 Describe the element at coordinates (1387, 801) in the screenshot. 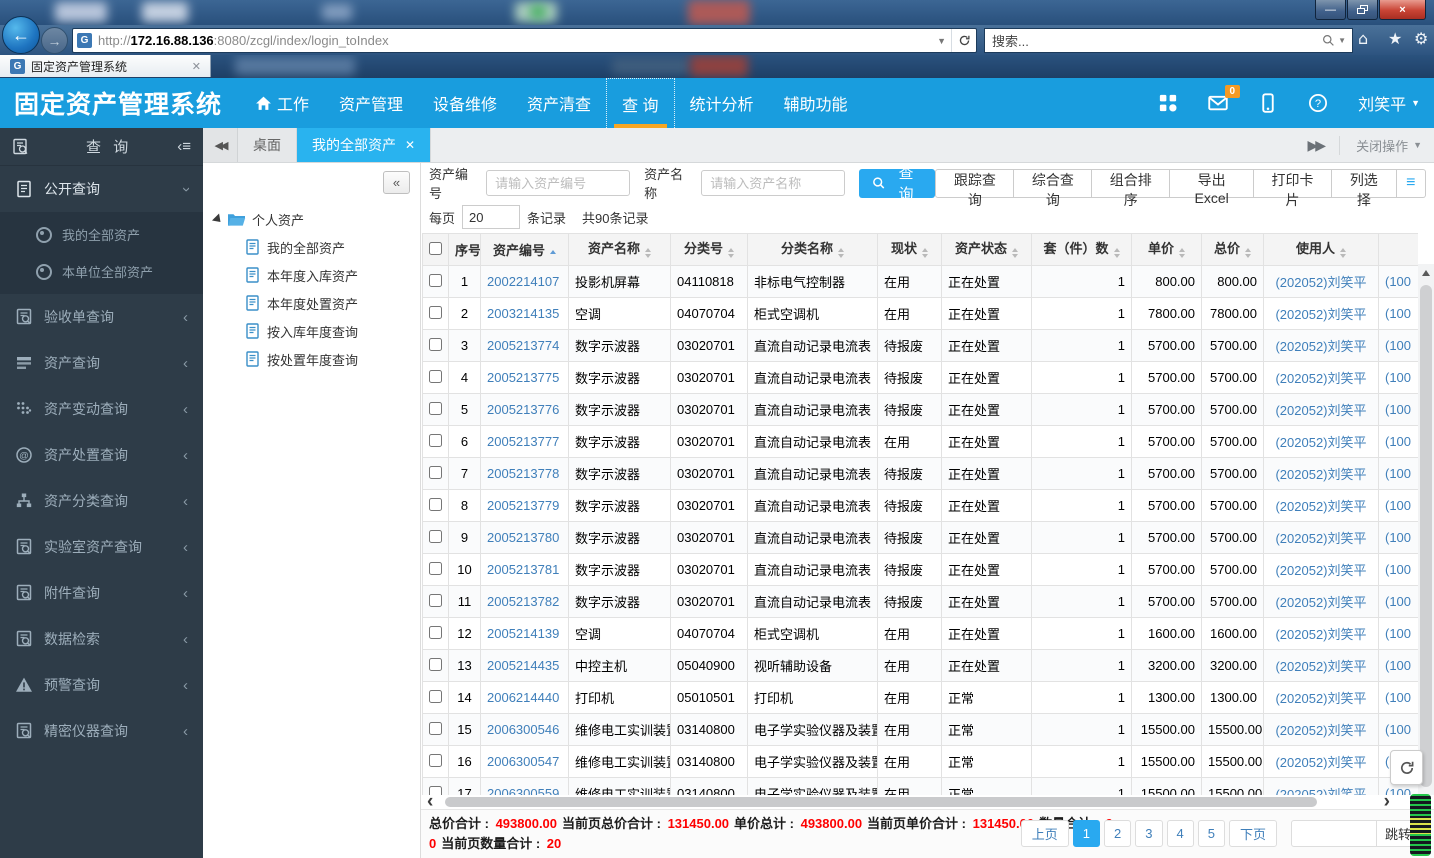

I see `scroll-right-arrow: ›` at that location.